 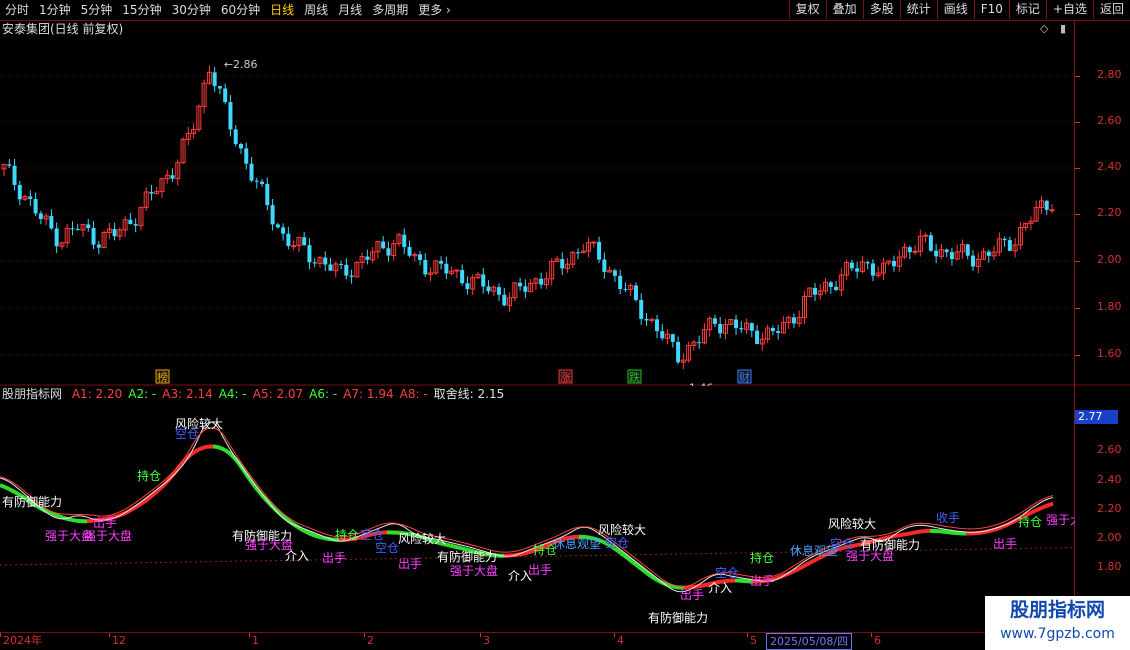 I want to click on tab-period-2: 5分钟, so click(x=97, y=10).